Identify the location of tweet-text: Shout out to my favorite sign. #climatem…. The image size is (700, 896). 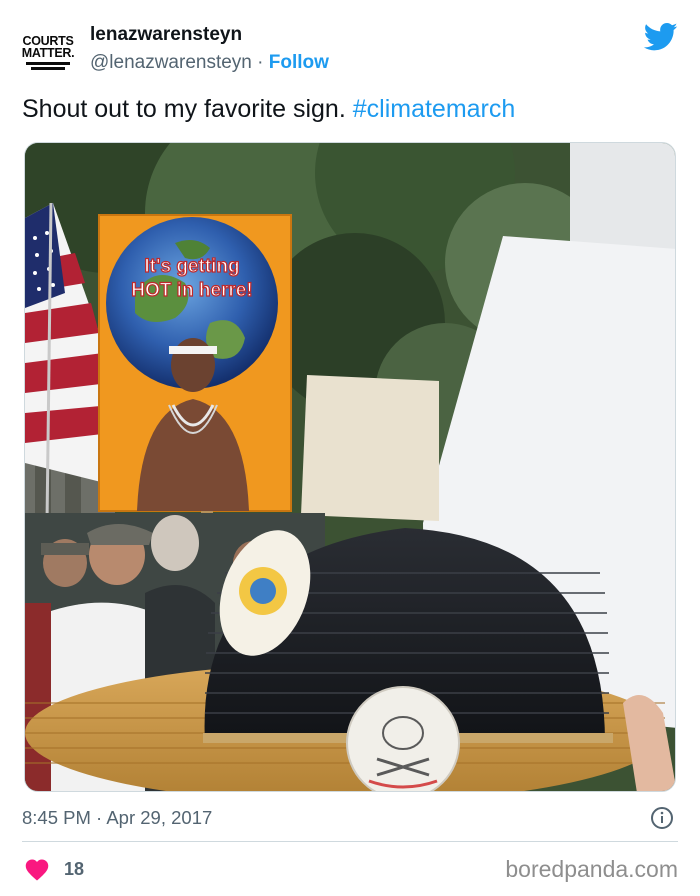
(268, 109).